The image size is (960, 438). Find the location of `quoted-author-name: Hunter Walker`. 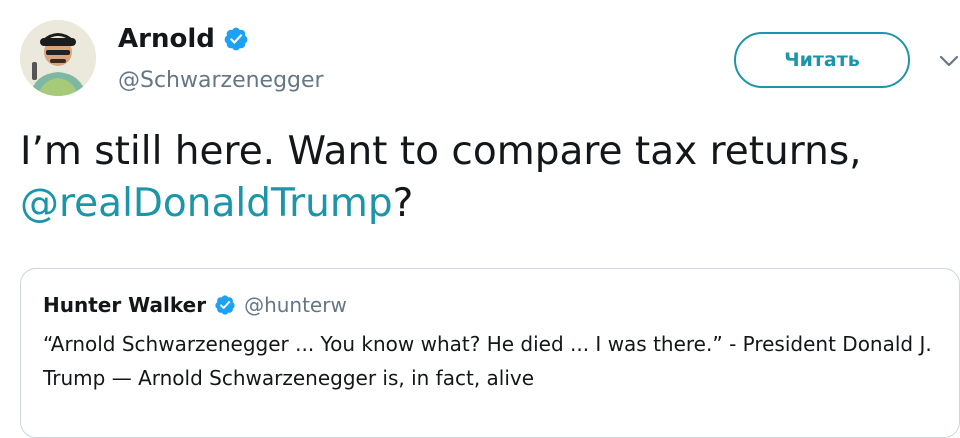

quoted-author-name: Hunter Walker is located at coordinates (124, 305).